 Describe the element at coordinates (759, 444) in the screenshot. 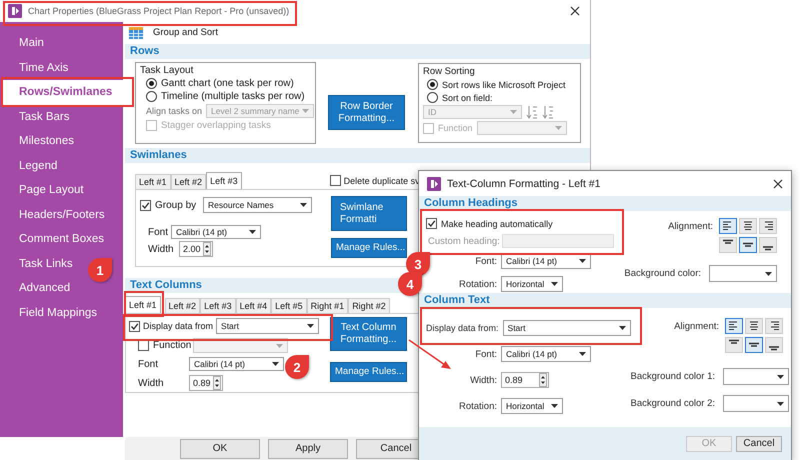

I see `dialog-button: Cancel` at that location.